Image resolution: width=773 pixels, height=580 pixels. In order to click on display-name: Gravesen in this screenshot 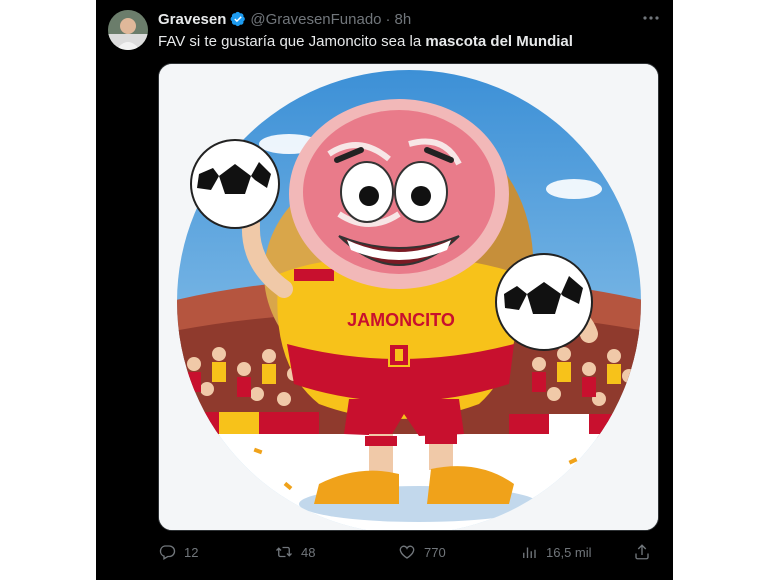, I will do `click(192, 19)`.